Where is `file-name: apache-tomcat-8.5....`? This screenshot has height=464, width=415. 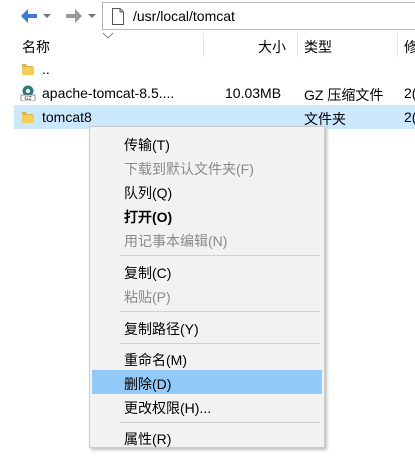
file-name: apache-tomcat-8.5.... is located at coordinates (108, 93).